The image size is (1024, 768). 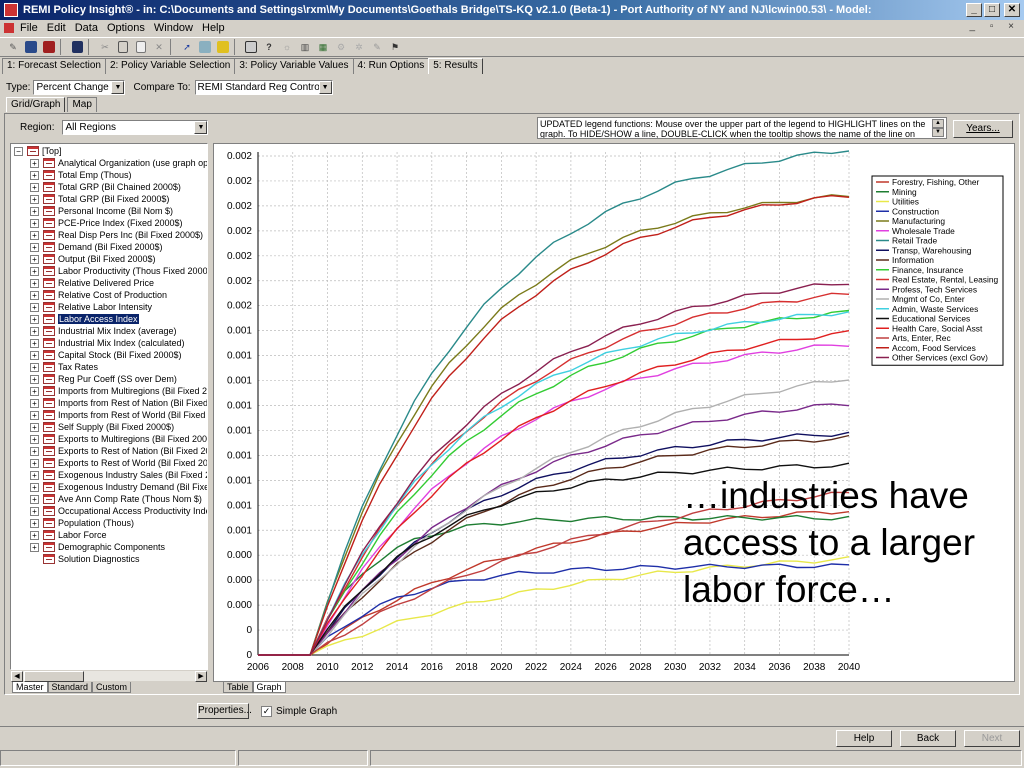 I want to click on menu-data: Data, so click(x=86, y=28).